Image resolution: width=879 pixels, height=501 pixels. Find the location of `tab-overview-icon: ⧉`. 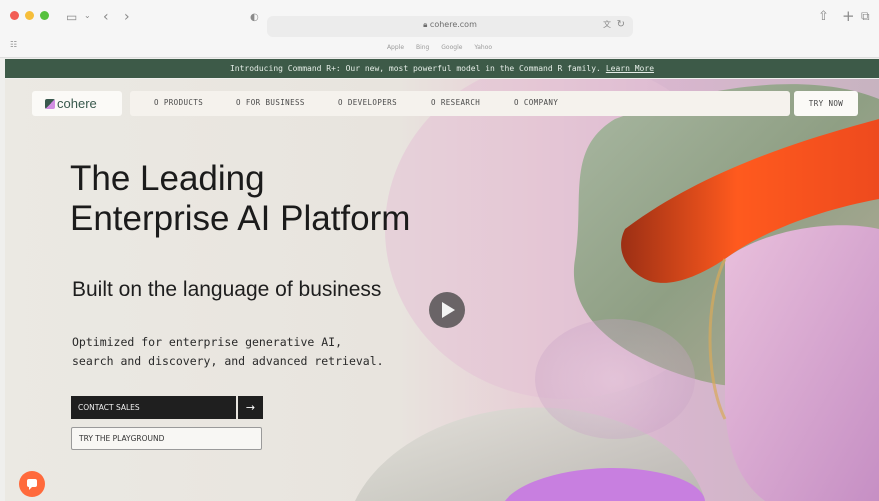

tab-overview-icon: ⧉ is located at coordinates (865, 16).